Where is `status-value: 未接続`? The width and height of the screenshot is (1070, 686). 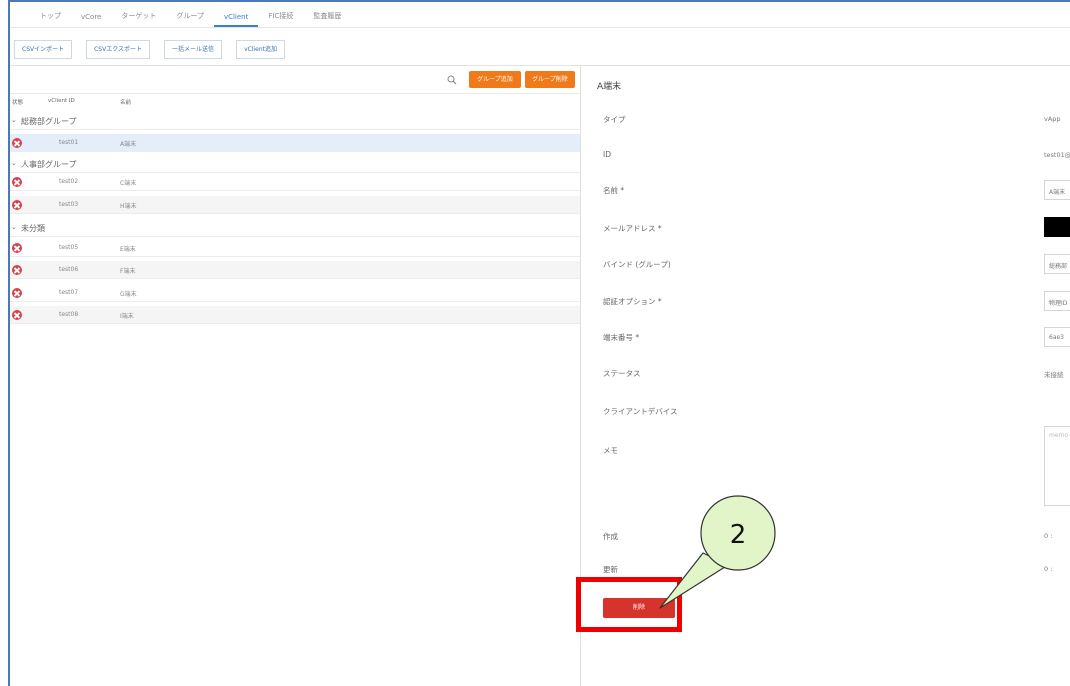
status-value: 未接続 is located at coordinates (1054, 375).